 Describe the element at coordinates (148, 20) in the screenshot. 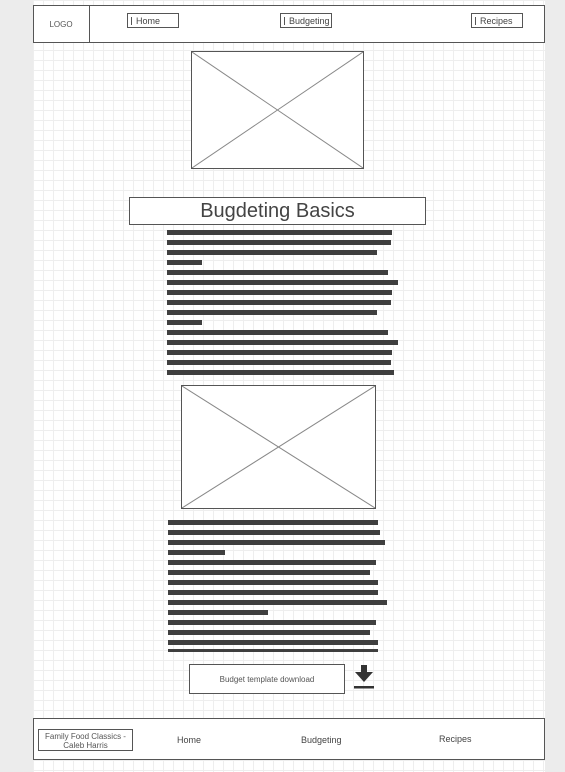

I see `nav-home-label: Home` at that location.